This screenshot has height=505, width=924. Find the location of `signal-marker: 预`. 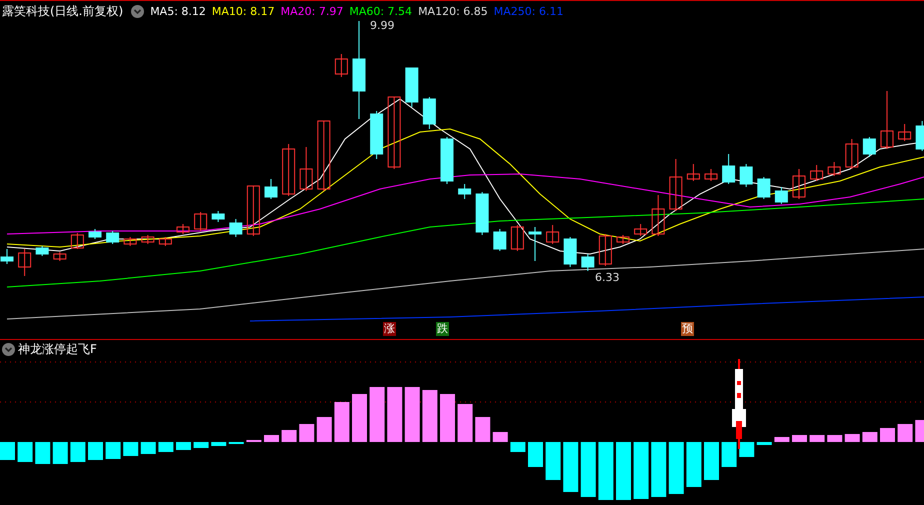

signal-marker: 预 is located at coordinates (687, 329).